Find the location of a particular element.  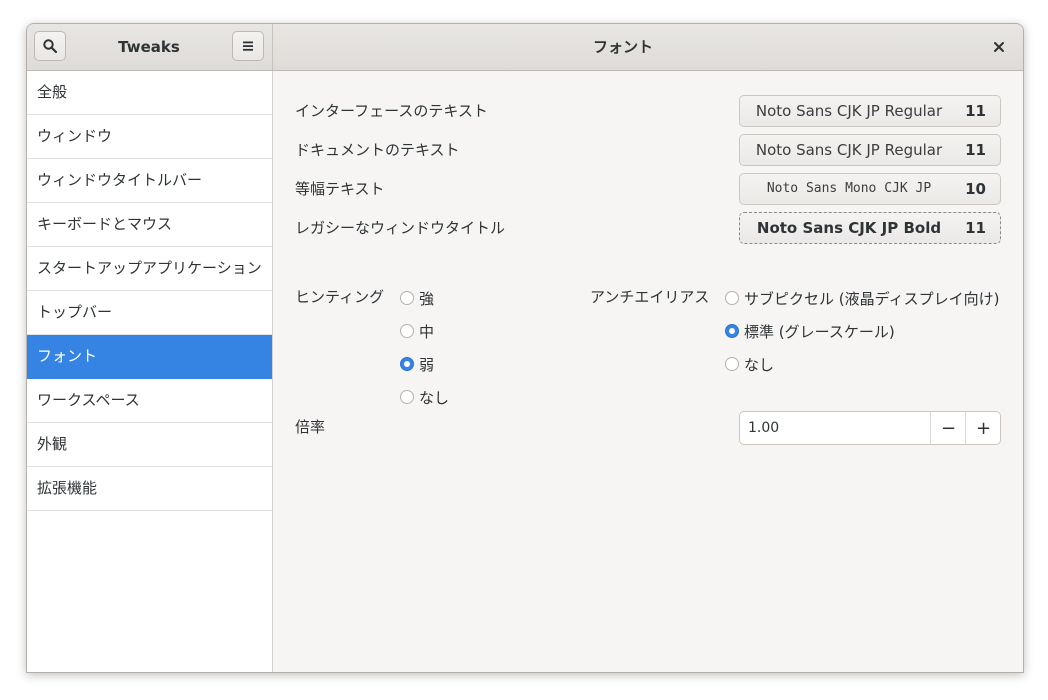

interface-font-button: Noto Sans CJK JP Regular 11 is located at coordinates (870, 111).